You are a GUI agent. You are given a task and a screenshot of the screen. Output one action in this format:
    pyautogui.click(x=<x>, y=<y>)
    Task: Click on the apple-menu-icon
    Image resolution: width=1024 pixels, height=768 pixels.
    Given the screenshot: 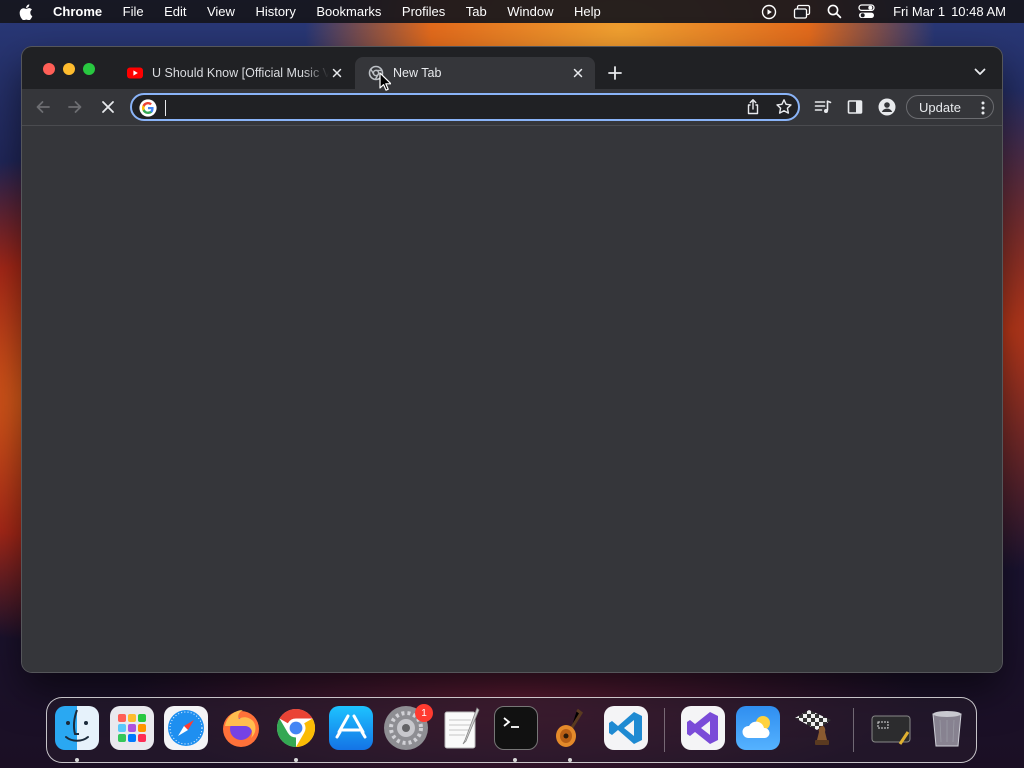 What is the action you would take?
    pyautogui.click(x=26, y=11)
    